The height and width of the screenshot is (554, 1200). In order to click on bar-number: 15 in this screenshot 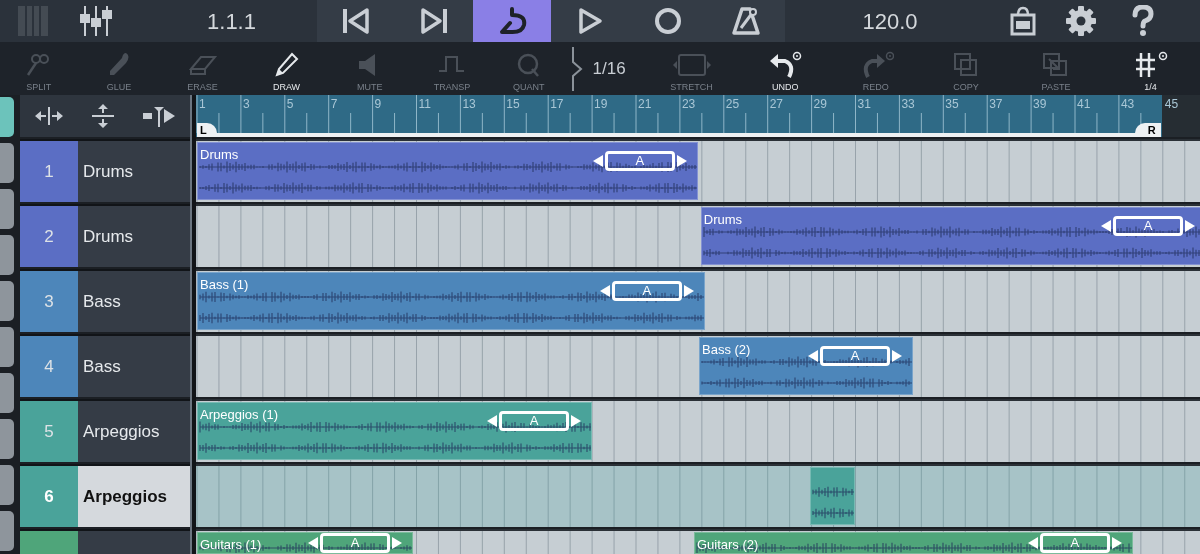, I will do `click(513, 104)`.